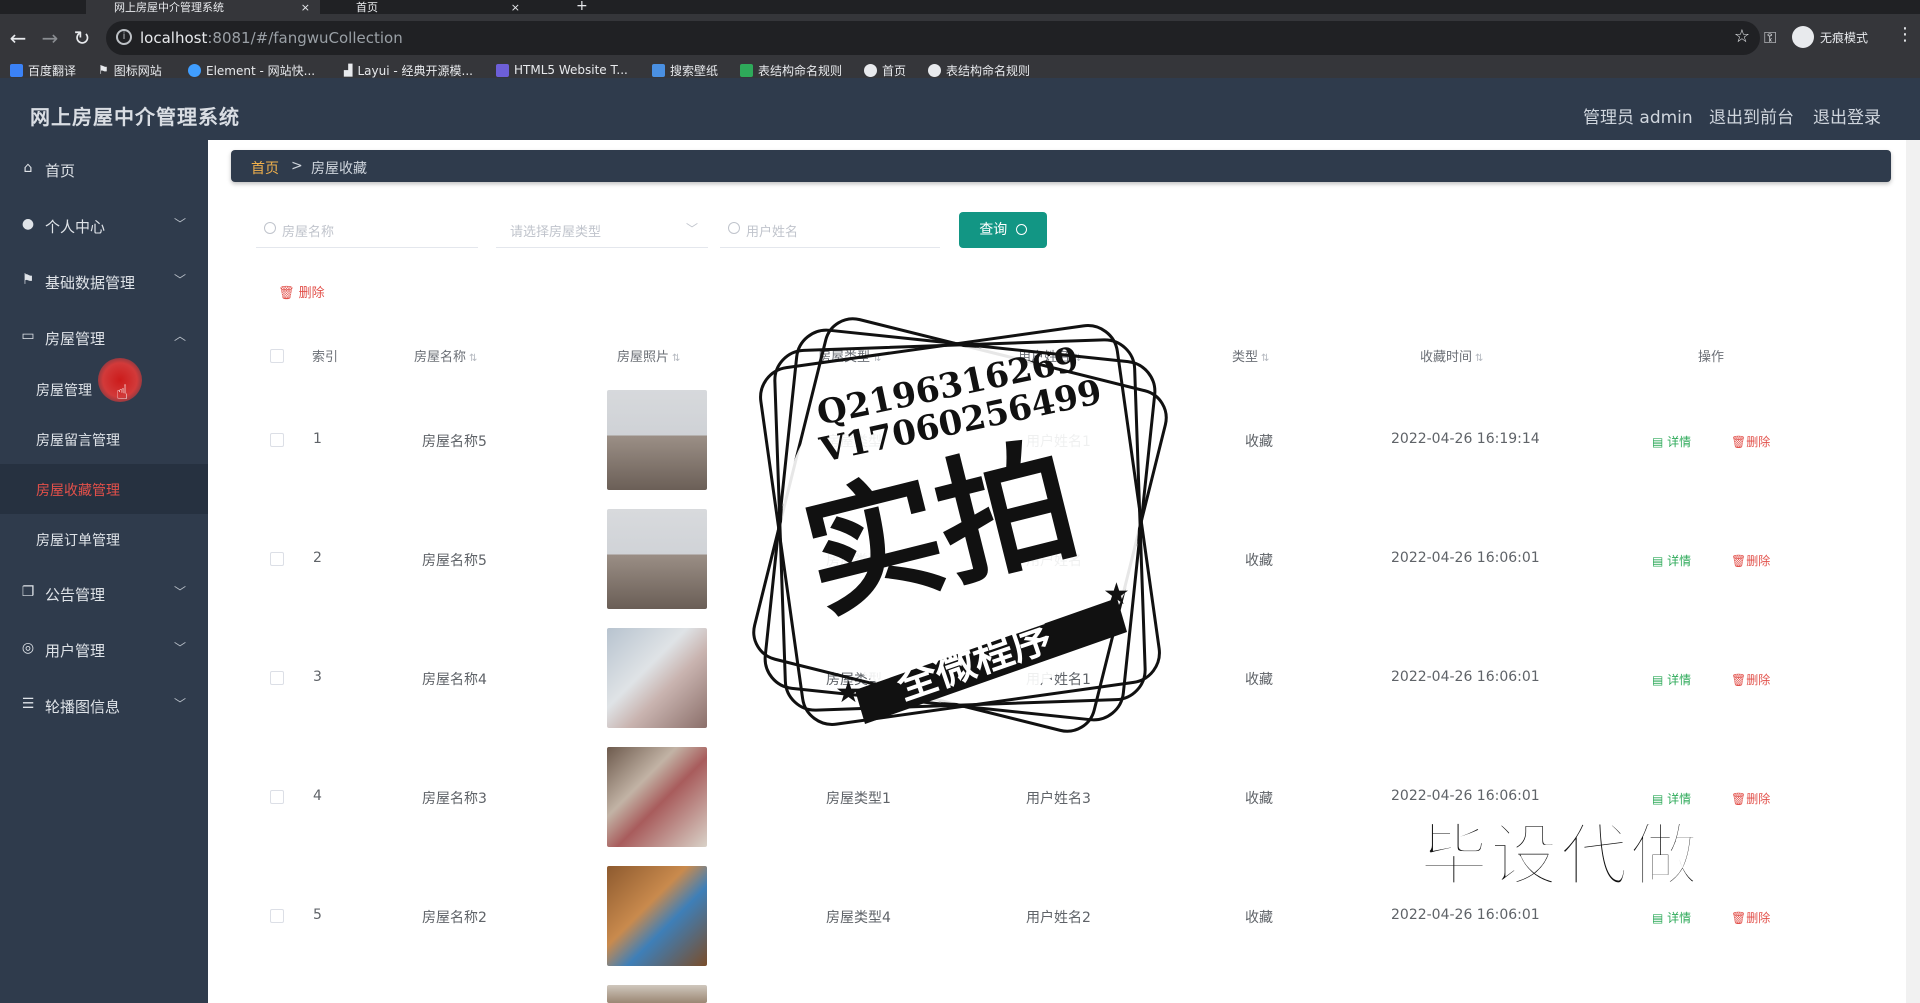  What do you see at coordinates (28, 336) in the screenshot?
I see `chat-icon: ▭` at bounding box center [28, 336].